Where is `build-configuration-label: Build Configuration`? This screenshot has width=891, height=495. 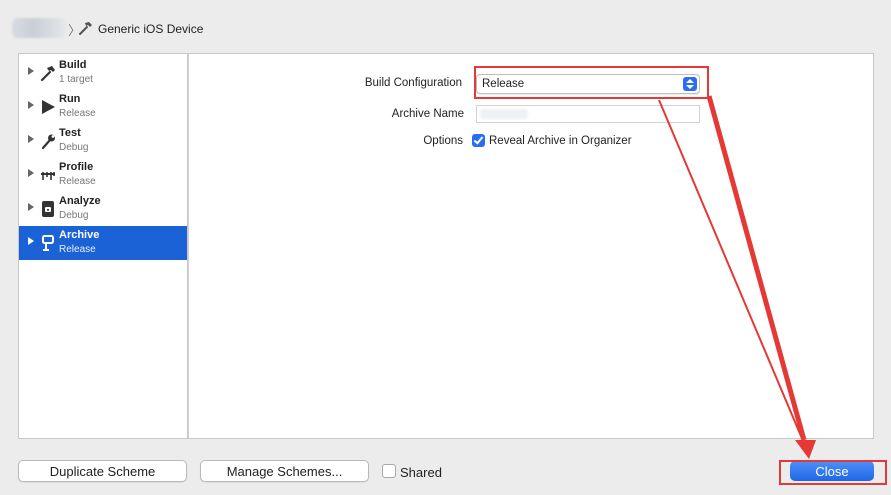 build-configuration-label: Build Configuration is located at coordinates (413, 83).